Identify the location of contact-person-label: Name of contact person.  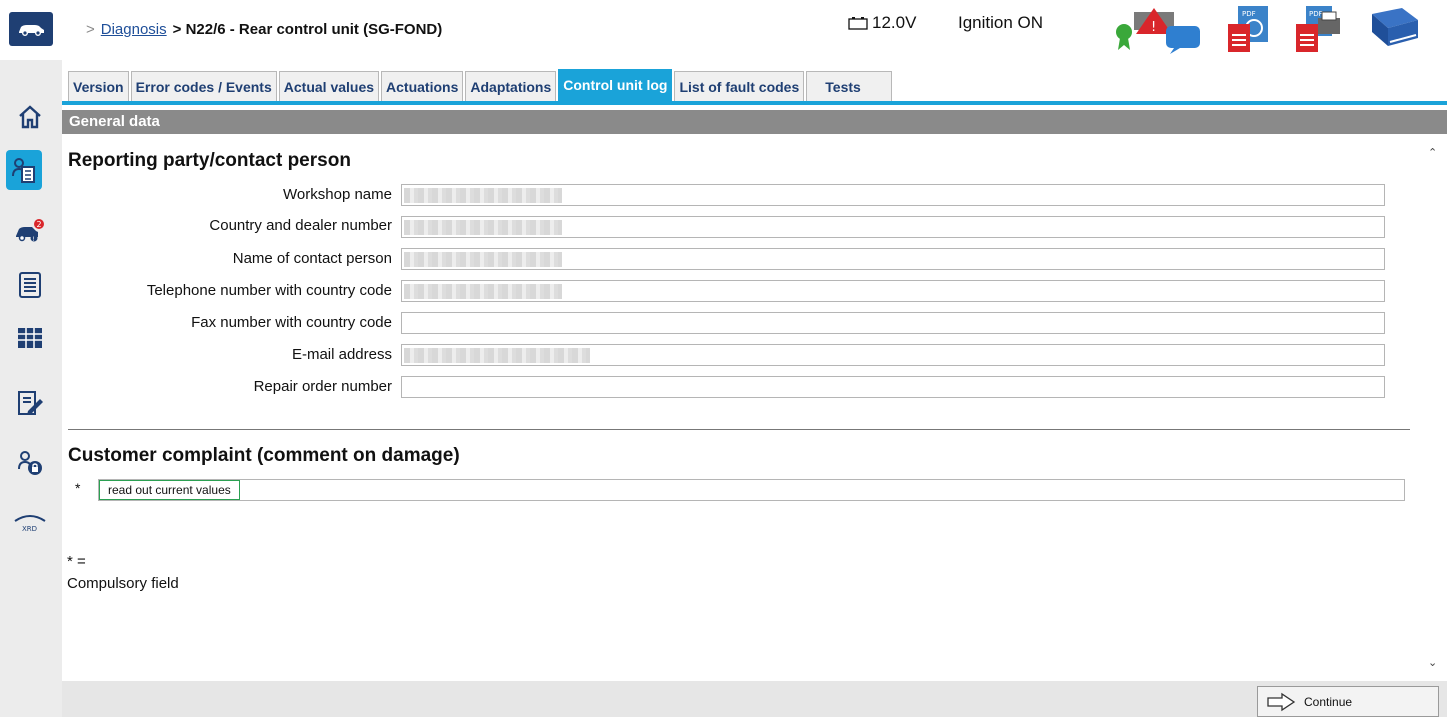
(312, 258).